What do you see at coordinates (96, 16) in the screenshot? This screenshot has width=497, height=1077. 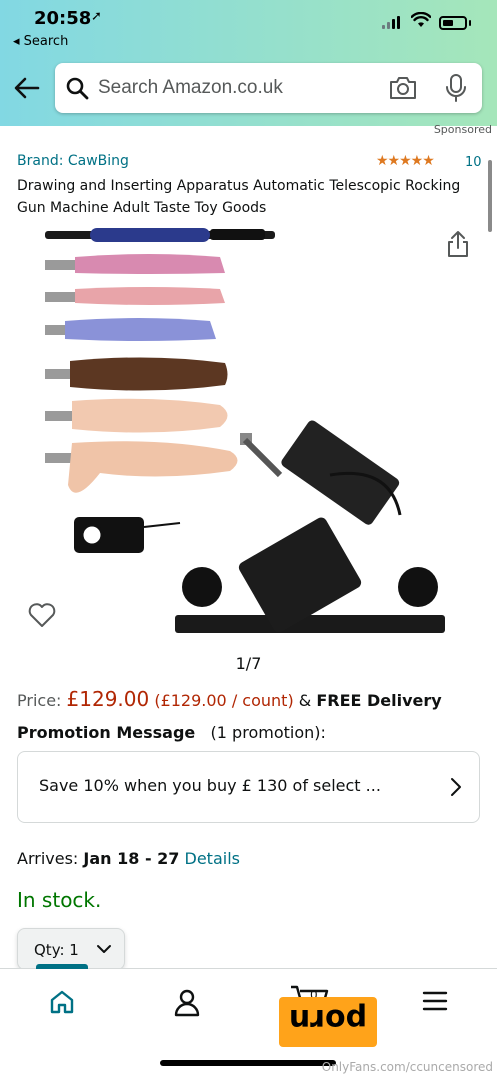 I see `location-arrow-icon: ➚` at bounding box center [96, 16].